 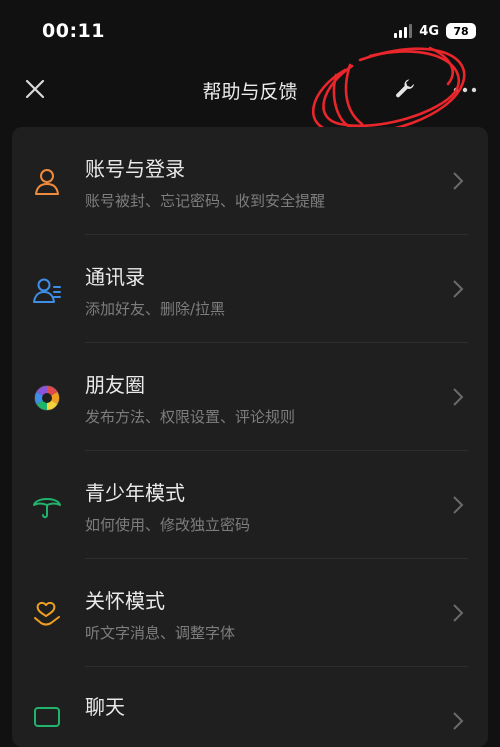 I want to click on moments-aperture-icon, so click(x=47, y=398).